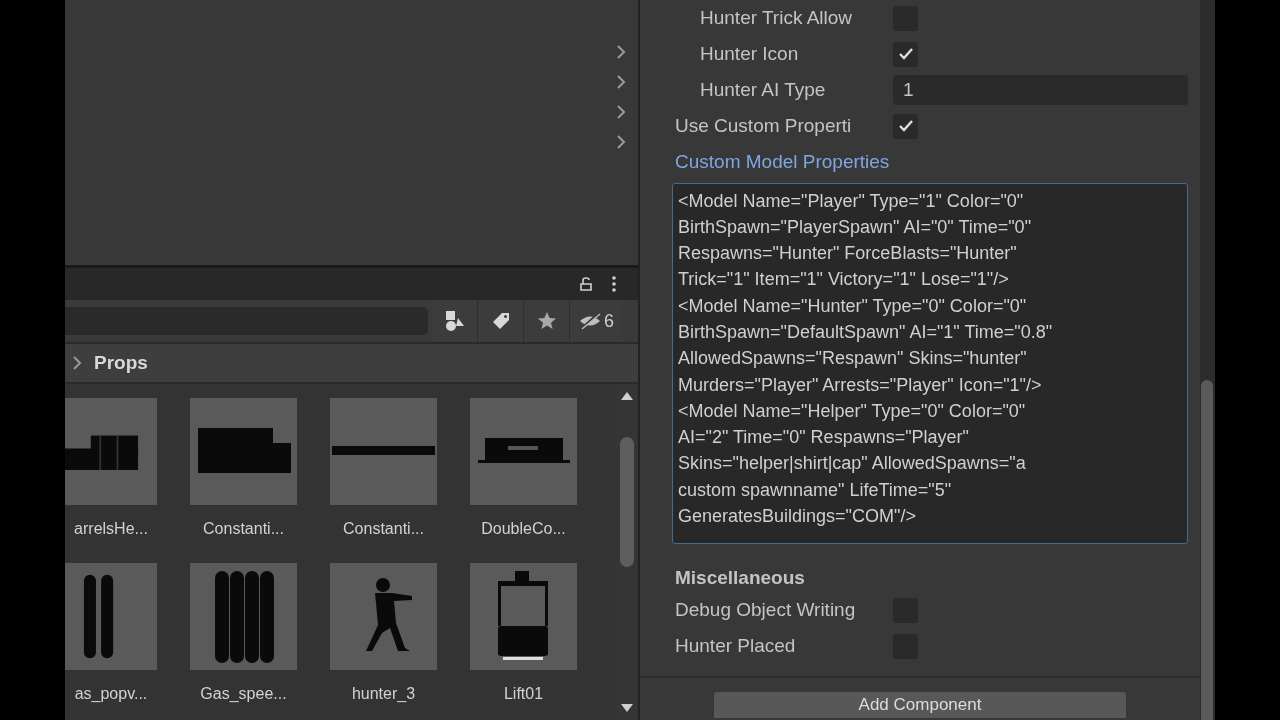 This screenshot has width=1280, height=720. Describe the element at coordinates (852, 411) in the screenshot. I see `text-line: <Model Name="Helper" Type="0" Color="0"` at that location.